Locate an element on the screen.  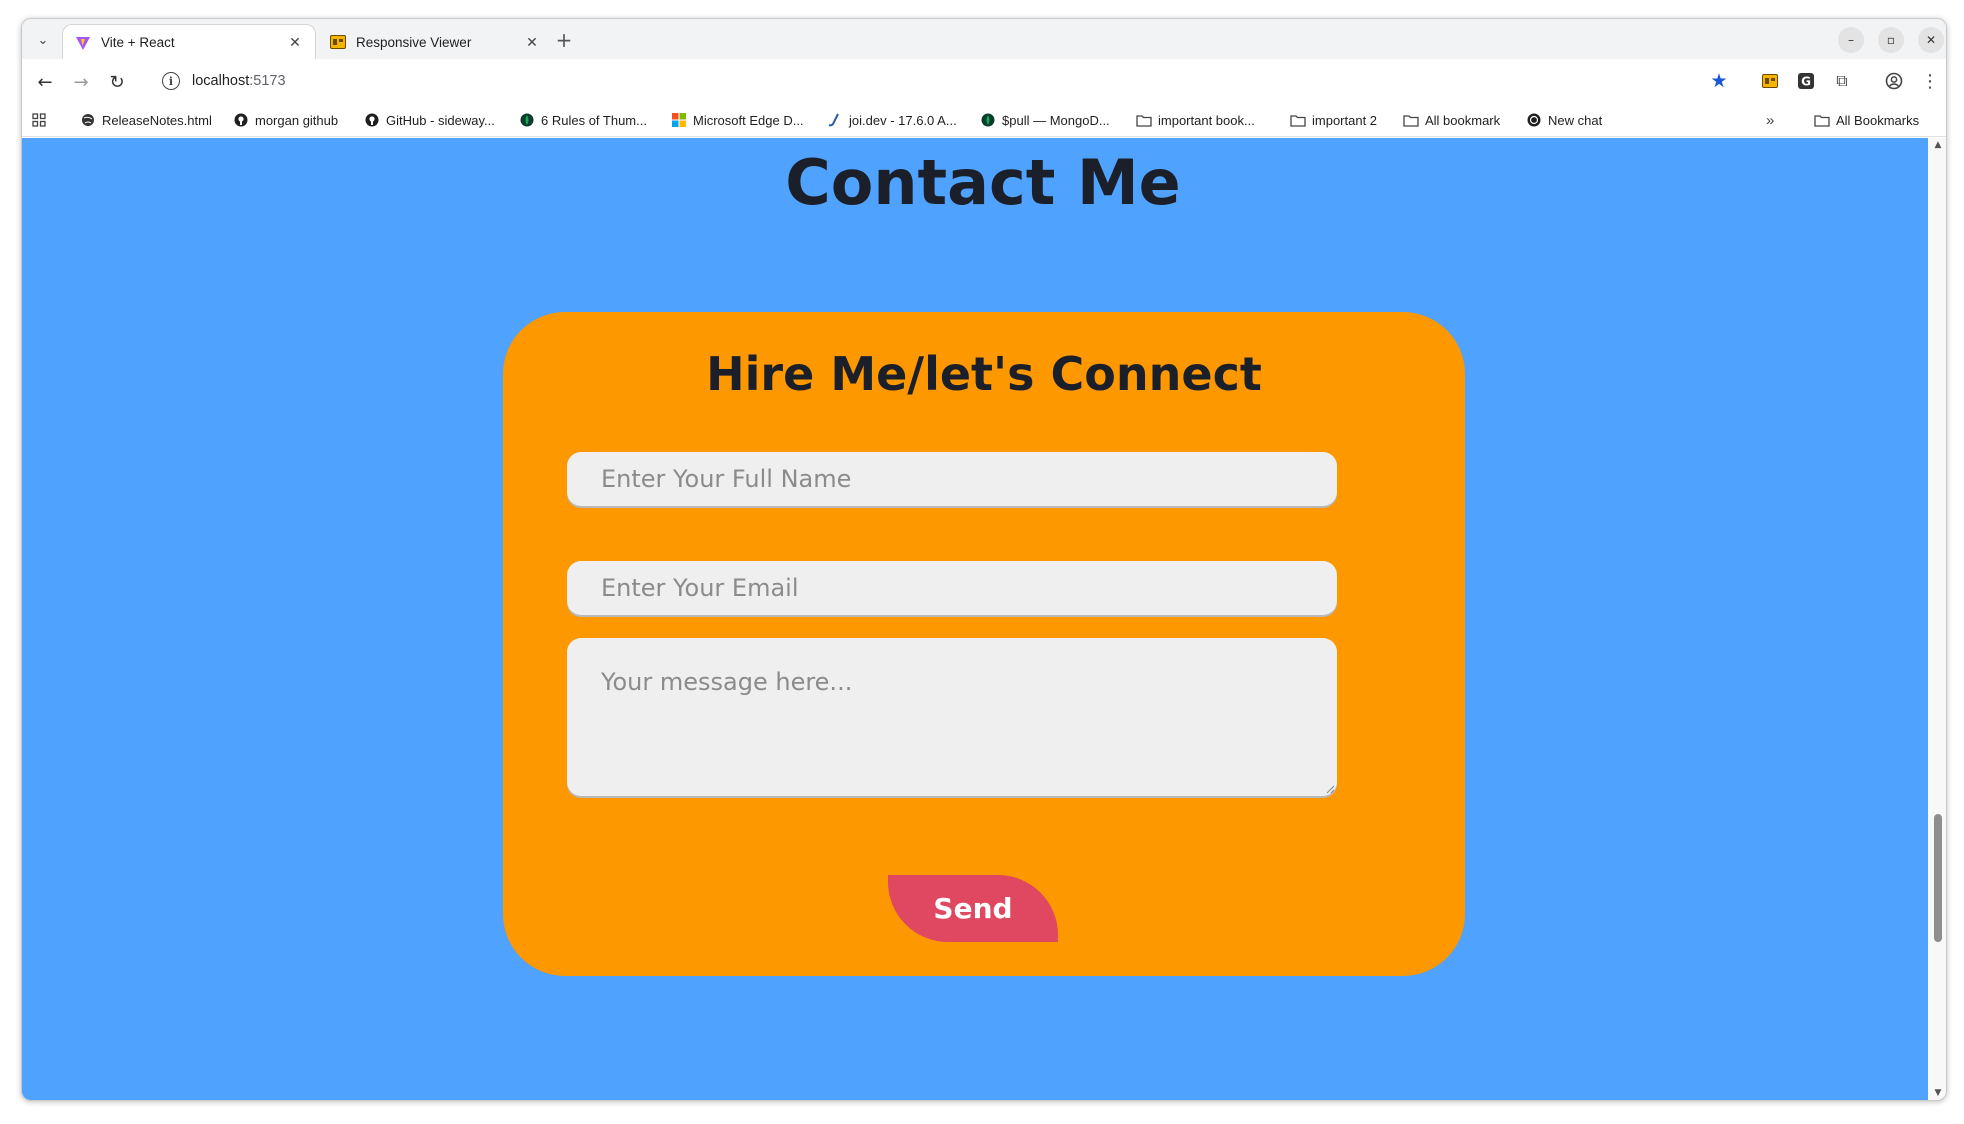
bookmark-folder-all-bookmark: All bookmark is located at coordinates (1451, 120).